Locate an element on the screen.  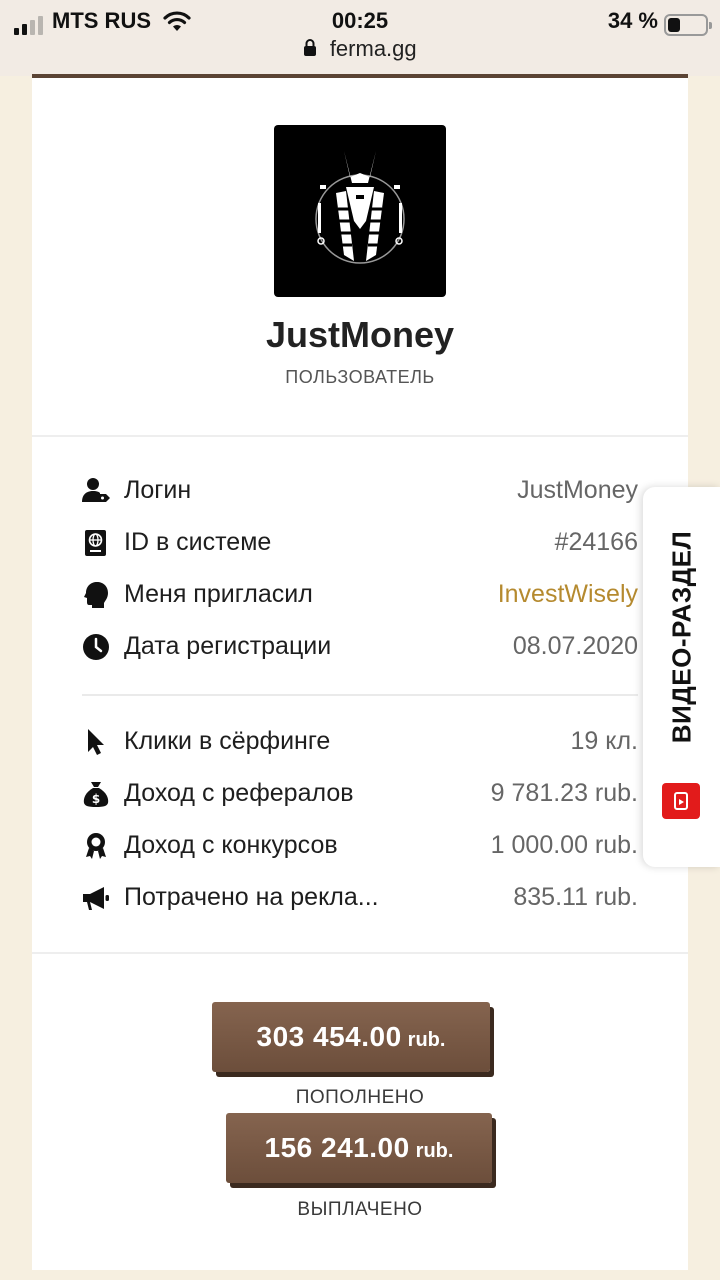
stat-value: 835.11 rub. is located at coordinates (575, 897).